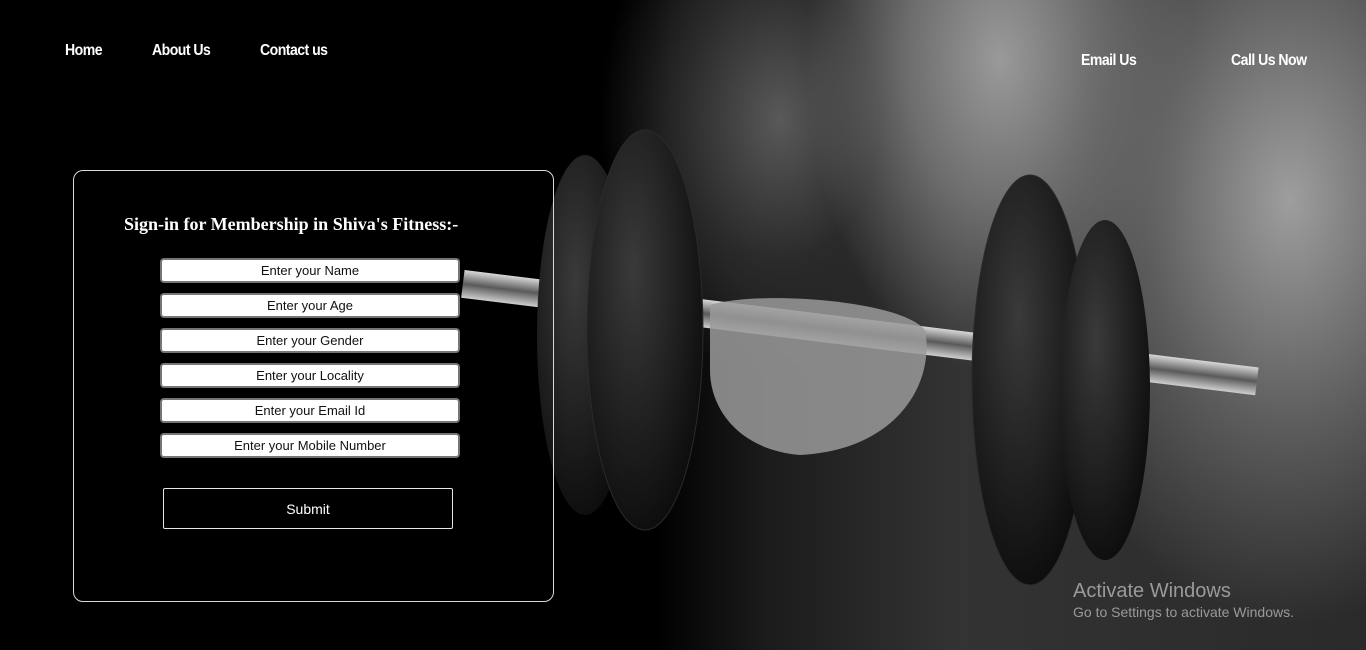  Describe the element at coordinates (310, 270) in the screenshot. I see `name-input` at that location.